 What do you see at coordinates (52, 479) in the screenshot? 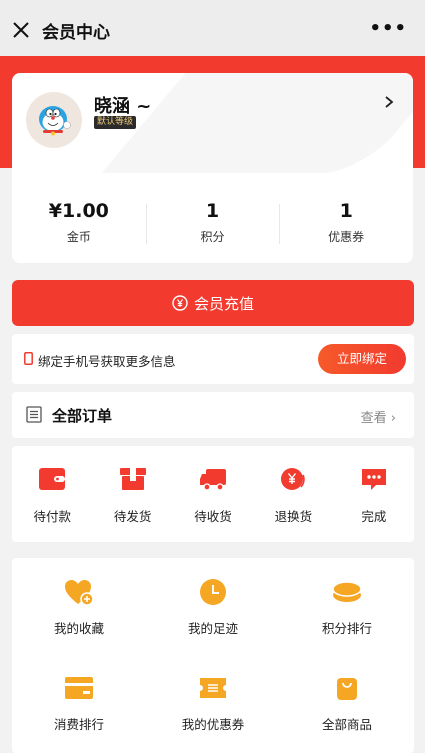
I see `wallet-icon` at bounding box center [52, 479].